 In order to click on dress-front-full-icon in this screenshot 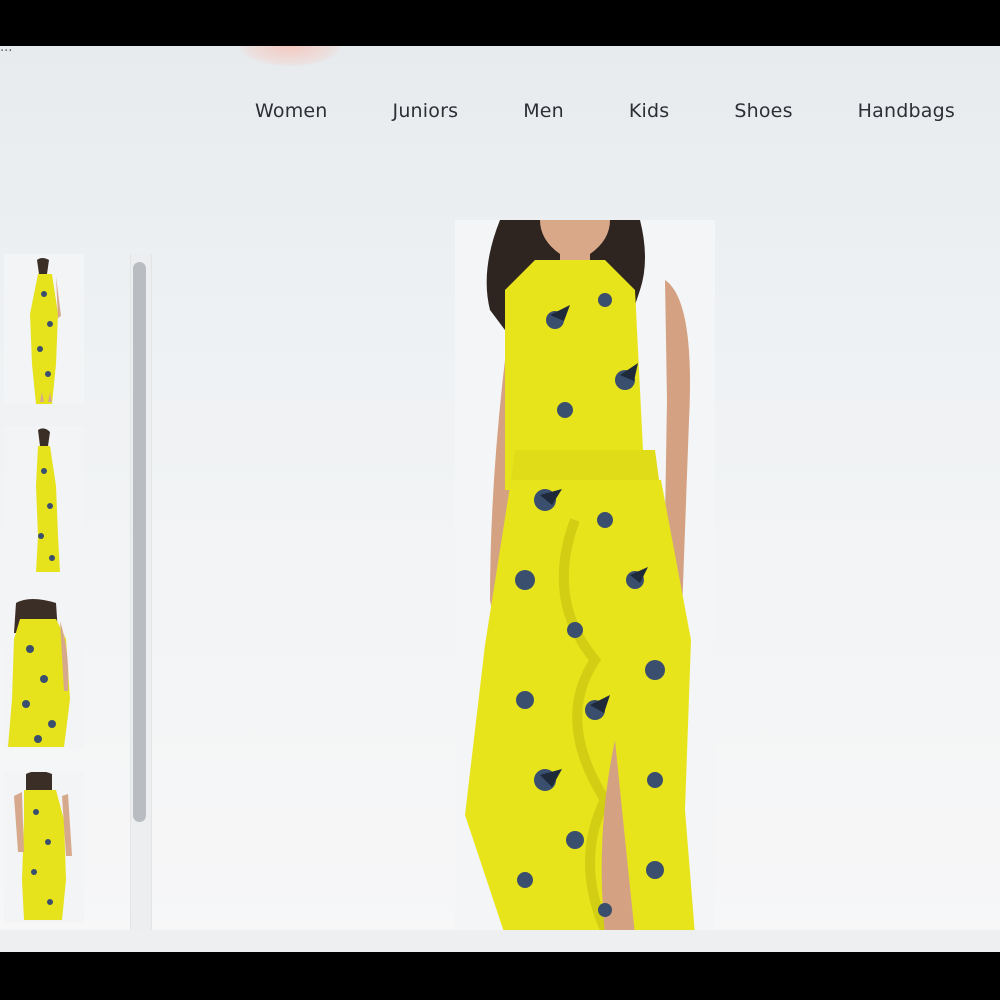, I will do `click(44, 329)`.